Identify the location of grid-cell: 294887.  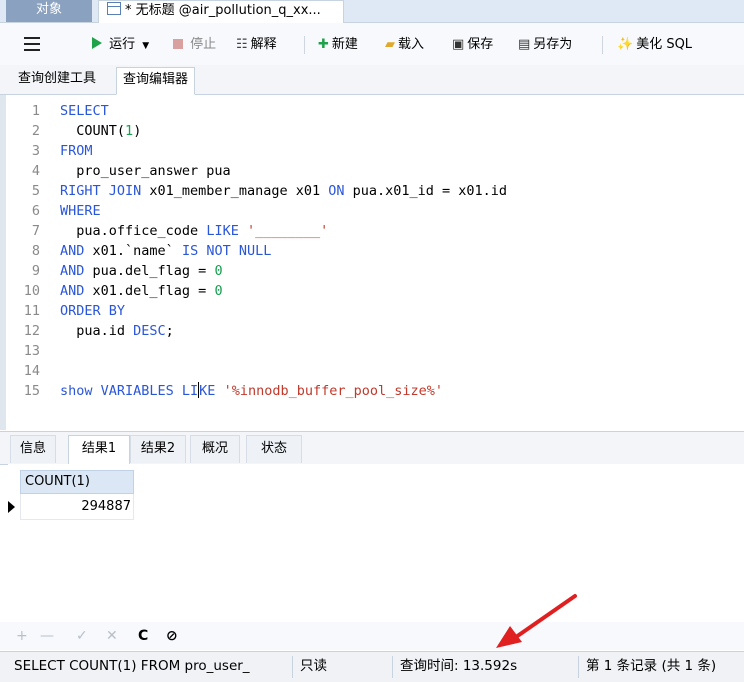
(77, 507).